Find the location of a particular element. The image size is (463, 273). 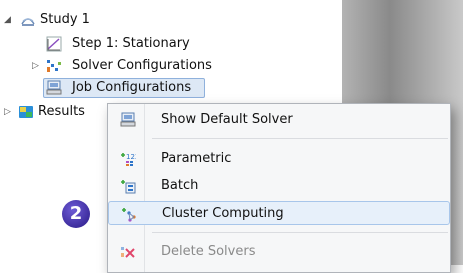

show-default-solver-icon is located at coordinates (128, 119).